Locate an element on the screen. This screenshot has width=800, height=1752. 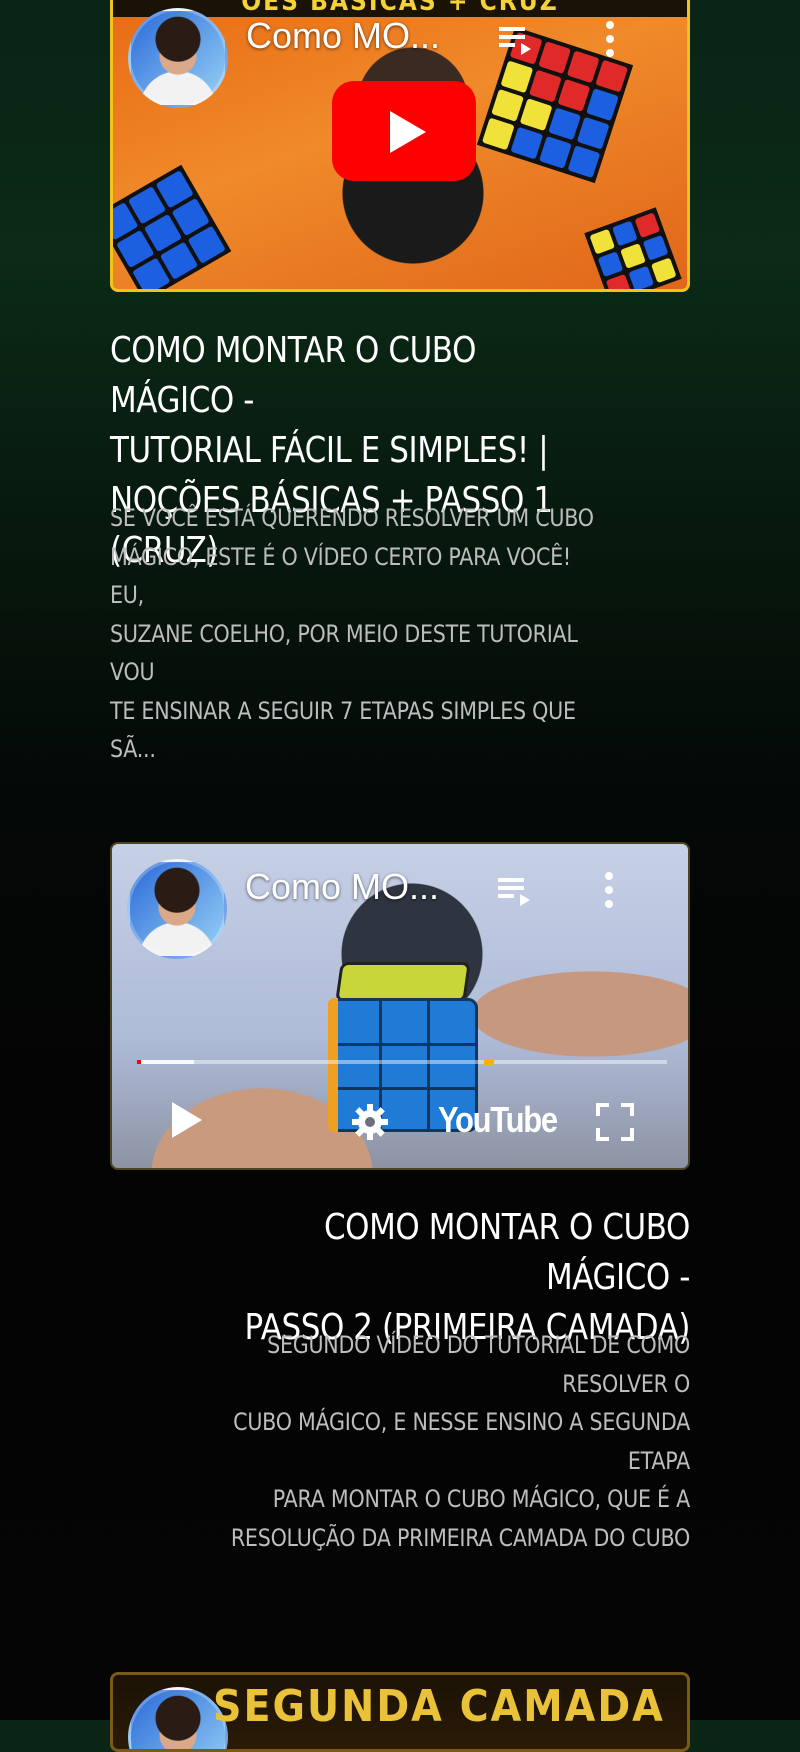
fullscreen-icon is located at coordinates (615, 1122).